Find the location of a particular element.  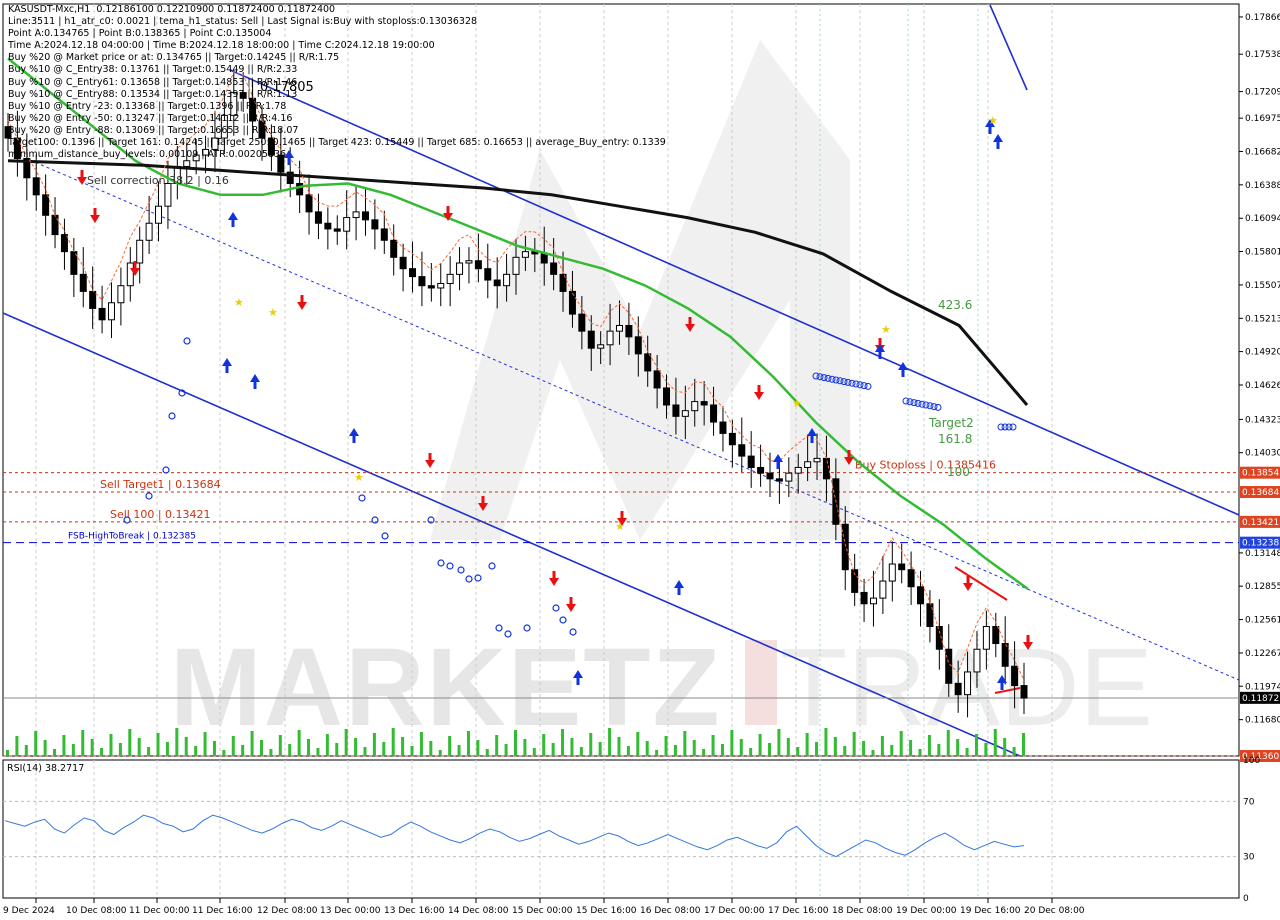

price-badge-label: 0.13421 is located at coordinates (1260, 523).